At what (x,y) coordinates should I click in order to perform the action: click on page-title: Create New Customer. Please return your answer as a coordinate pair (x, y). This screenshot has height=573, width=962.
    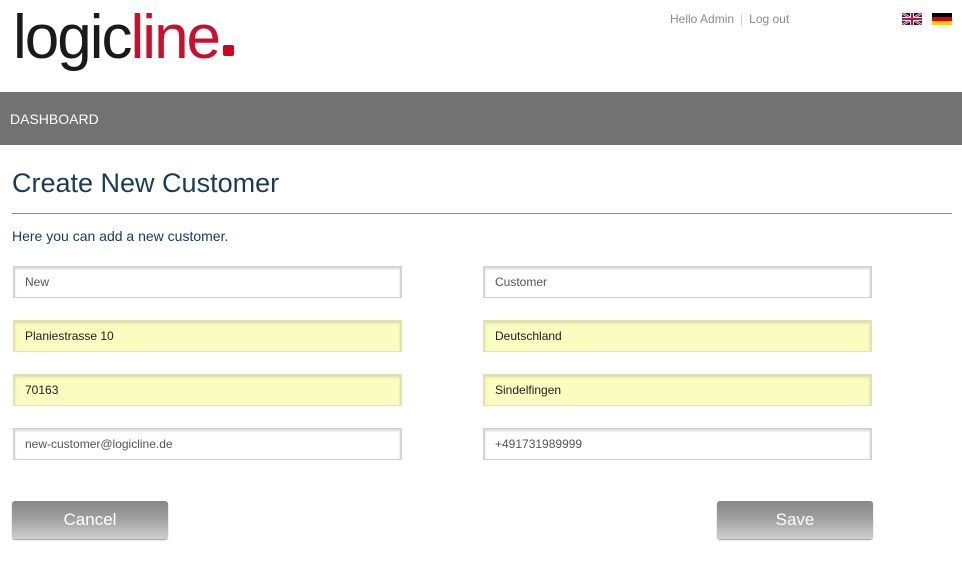
    Looking at the image, I should click on (146, 183).